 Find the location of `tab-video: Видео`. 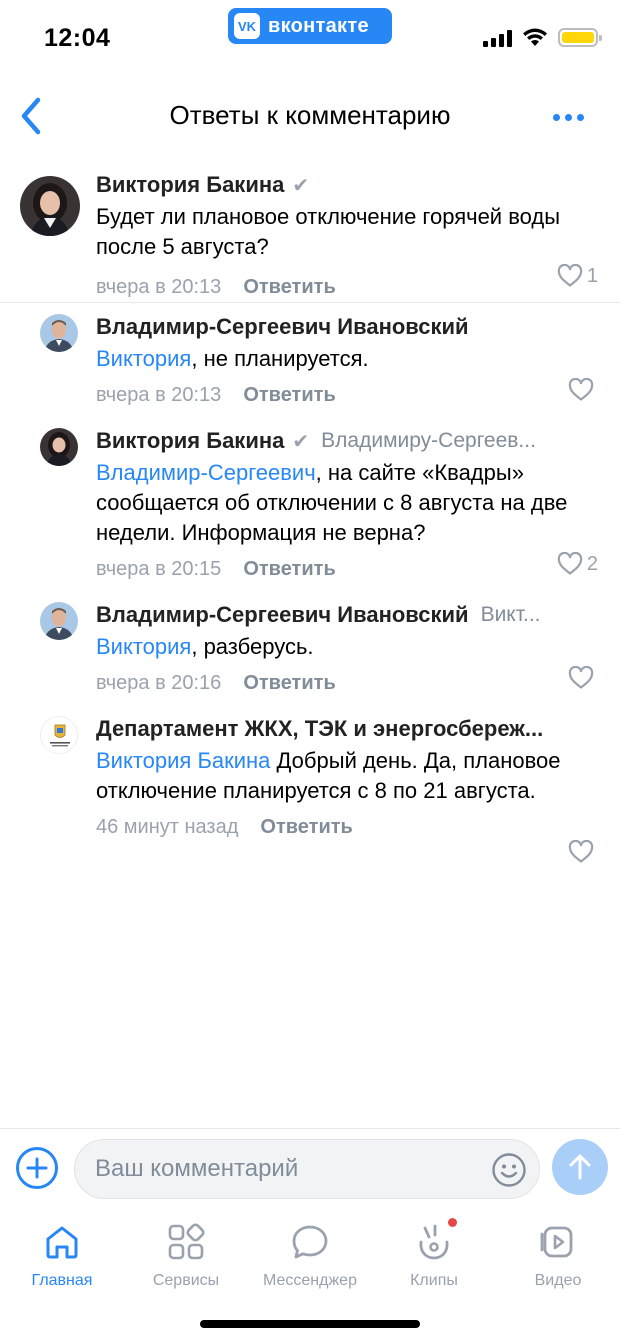

tab-video: Видео is located at coordinates (558, 1253).